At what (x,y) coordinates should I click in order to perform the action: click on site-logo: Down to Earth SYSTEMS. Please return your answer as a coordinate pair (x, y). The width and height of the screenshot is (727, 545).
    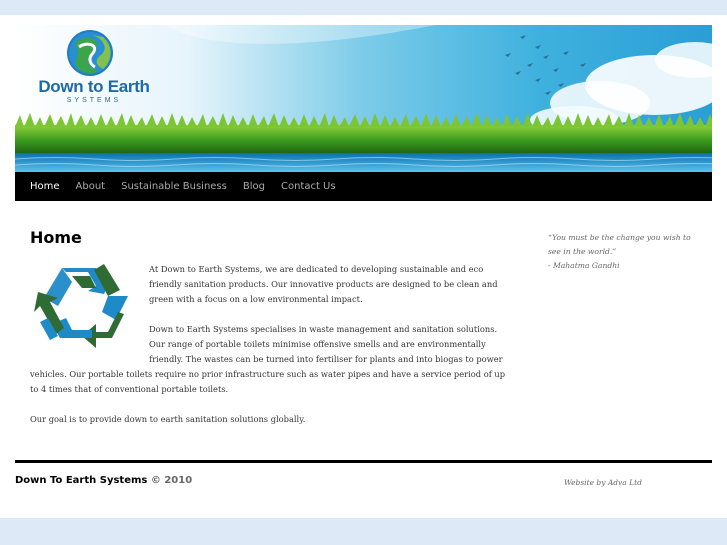
    Looking at the image, I should click on (94, 70).